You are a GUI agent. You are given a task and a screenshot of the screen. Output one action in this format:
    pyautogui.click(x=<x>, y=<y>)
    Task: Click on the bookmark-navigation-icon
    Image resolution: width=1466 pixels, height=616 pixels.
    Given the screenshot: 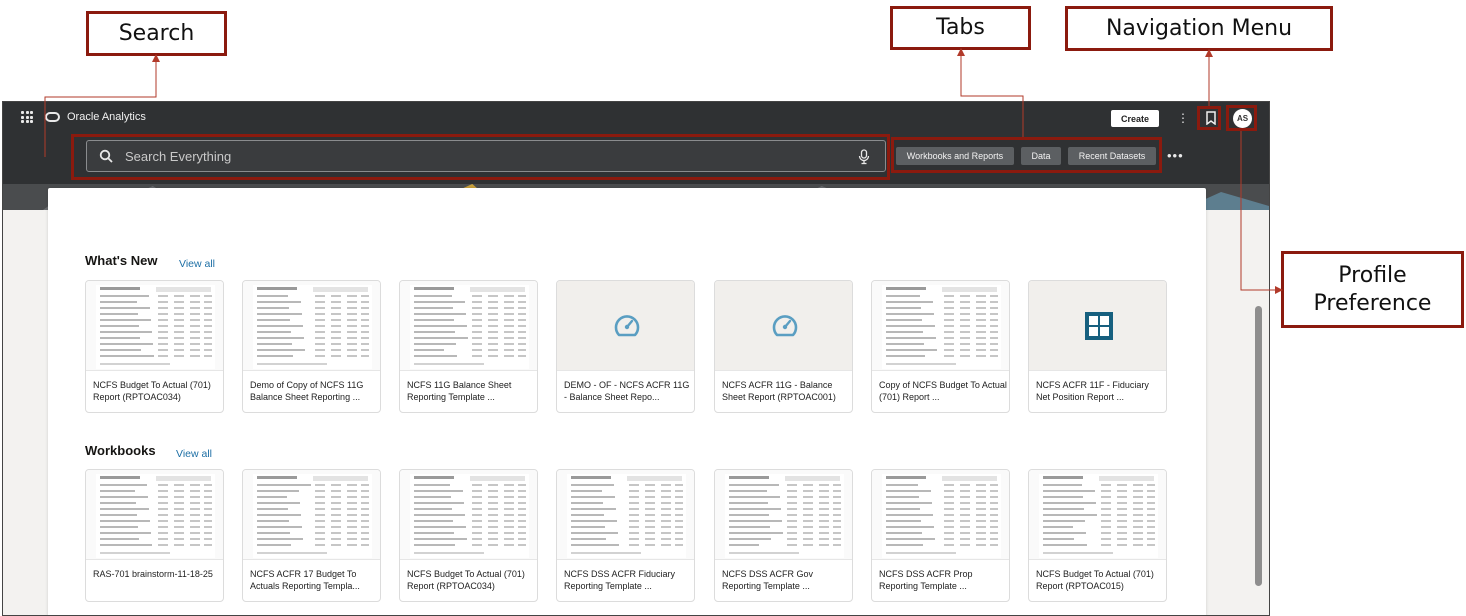 What is the action you would take?
    pyautogui.click(x=1211, y=118)
    